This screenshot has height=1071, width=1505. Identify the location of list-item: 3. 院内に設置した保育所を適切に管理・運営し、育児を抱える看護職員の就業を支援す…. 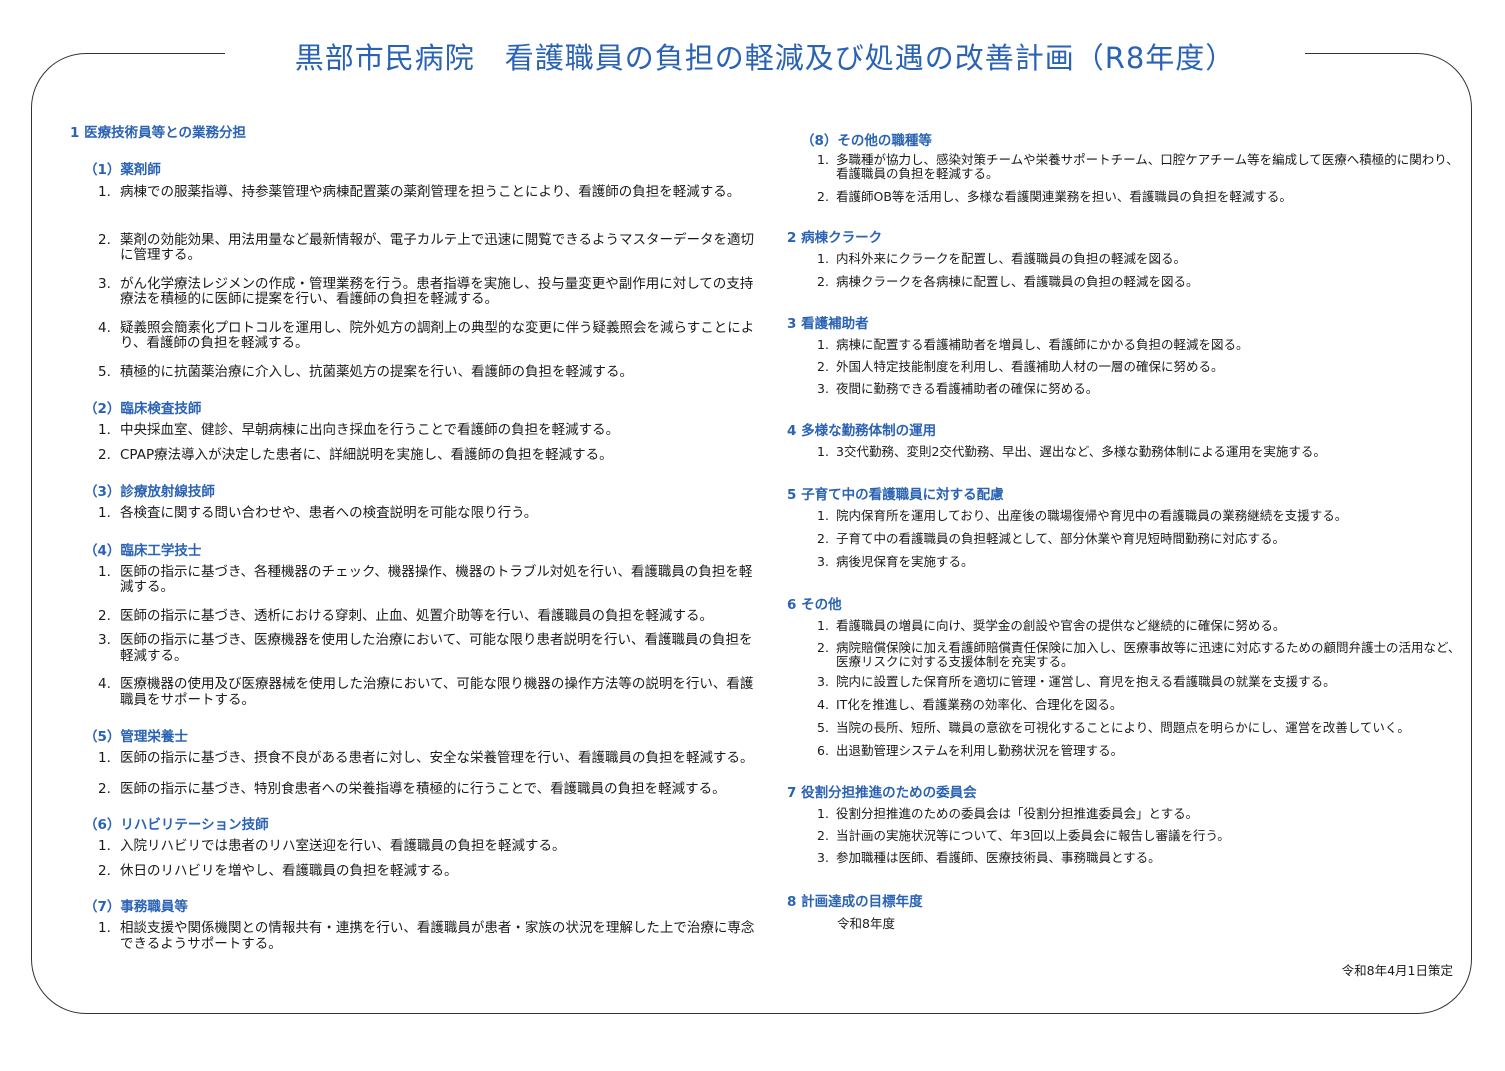
(1141, 682).